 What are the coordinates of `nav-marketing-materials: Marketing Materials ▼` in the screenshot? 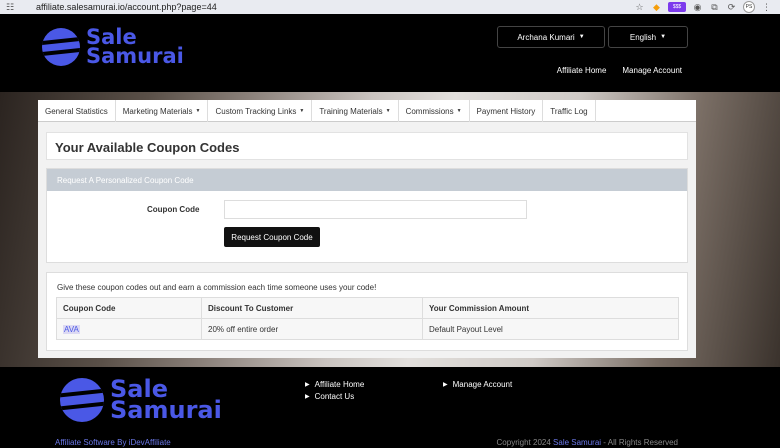 It's located at (162, 111).